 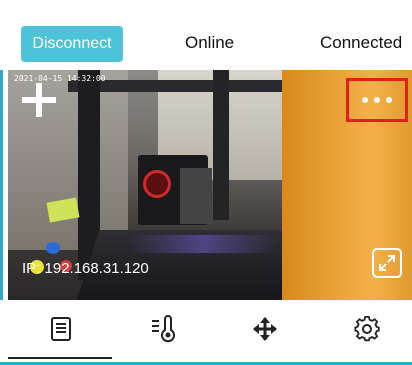 What do you see at coordinates (221, 145) in the screenshot?
I see `printer-frame-right` at bounding box center [221, 145].